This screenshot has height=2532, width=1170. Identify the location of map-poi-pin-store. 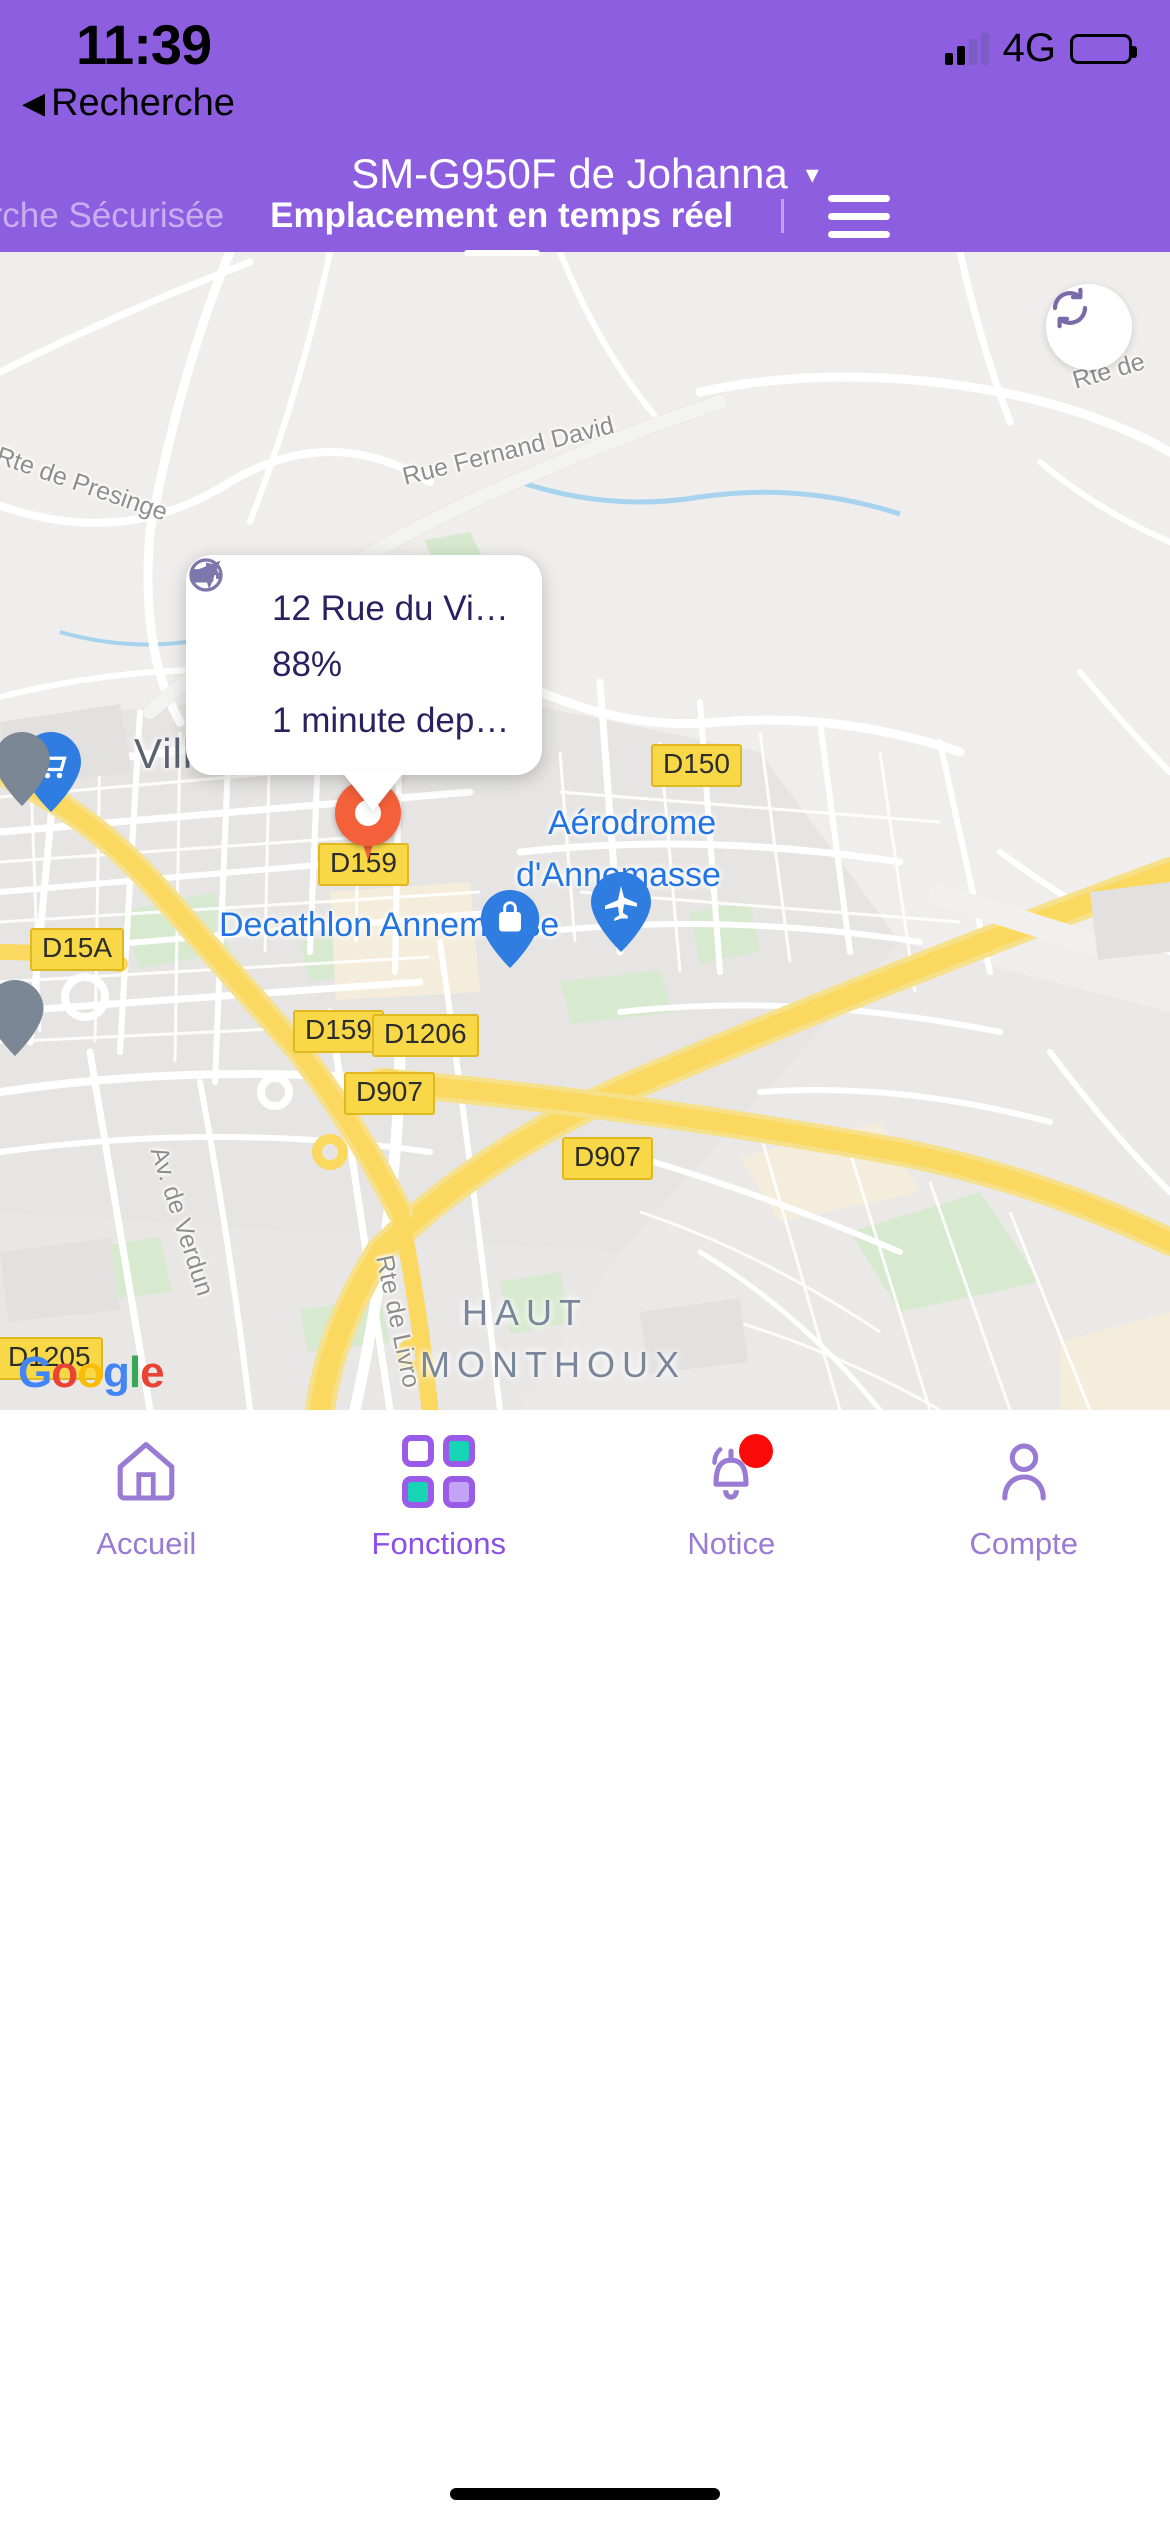
(511, 930).